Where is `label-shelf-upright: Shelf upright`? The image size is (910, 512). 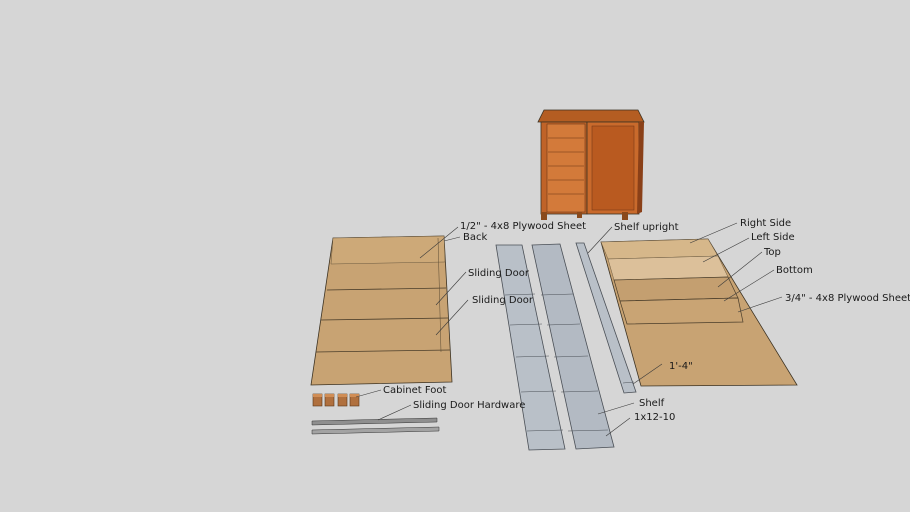 label-shelf-upright: Shelf upright is located at coordinates (646, 227).